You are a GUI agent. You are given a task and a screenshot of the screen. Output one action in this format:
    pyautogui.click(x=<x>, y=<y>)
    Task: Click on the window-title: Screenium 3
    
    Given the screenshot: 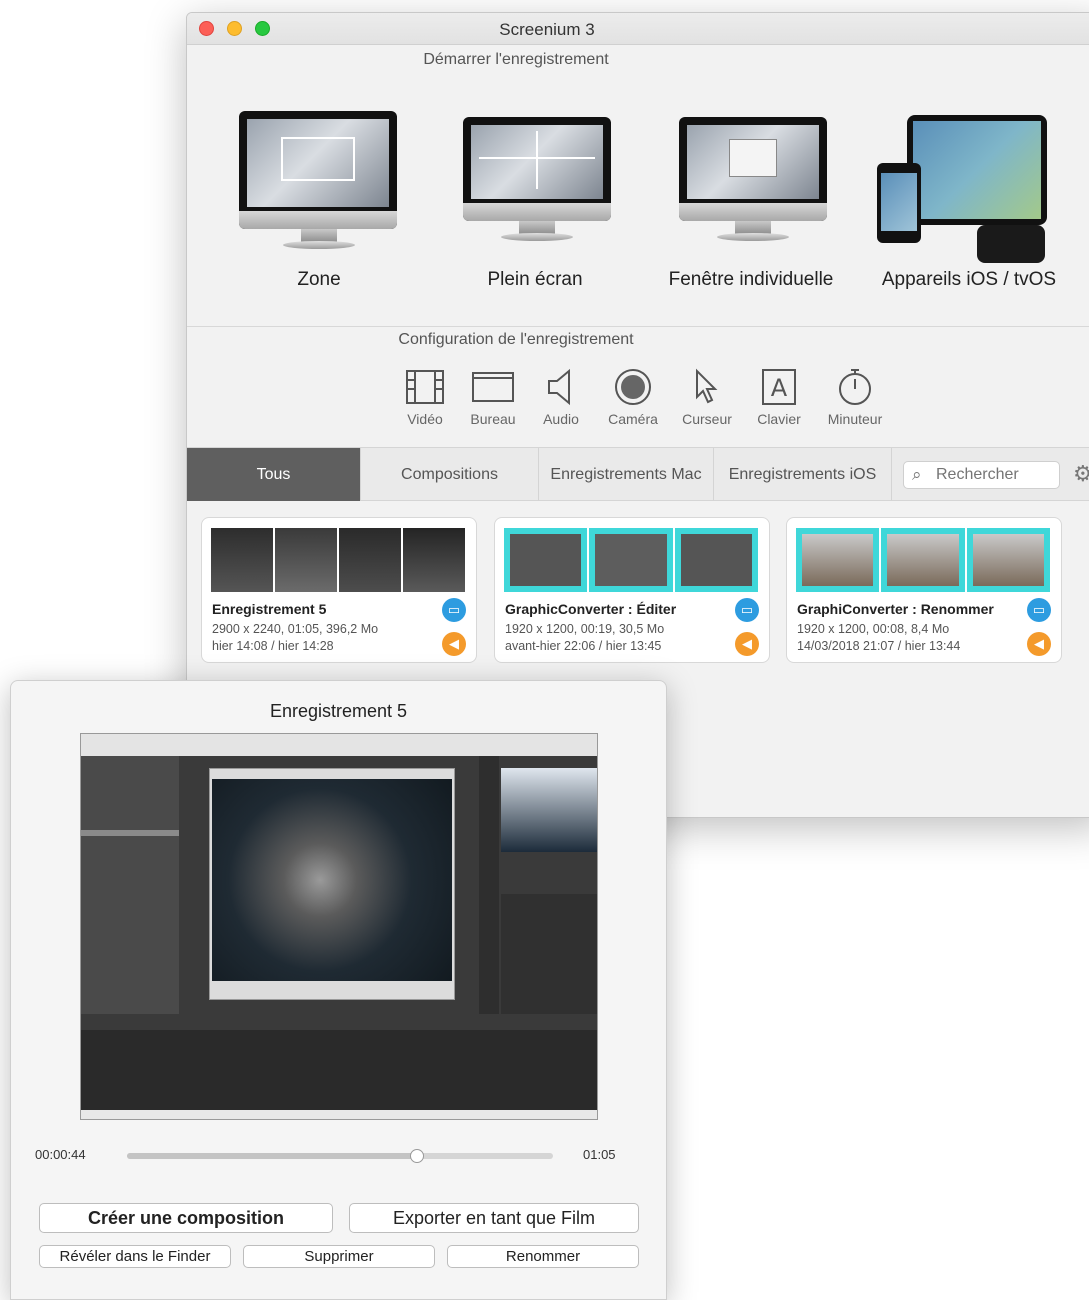 What is the action you would take?
    pyautogui.click(x=547, y=29)
    